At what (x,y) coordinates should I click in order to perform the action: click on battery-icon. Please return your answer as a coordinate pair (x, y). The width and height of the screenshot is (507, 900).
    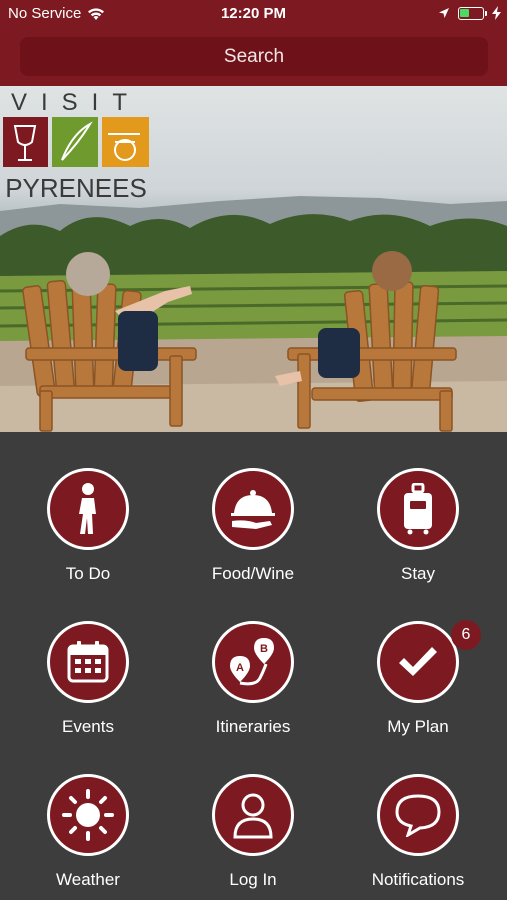
    Looking at the image, I should click on (472, 13).